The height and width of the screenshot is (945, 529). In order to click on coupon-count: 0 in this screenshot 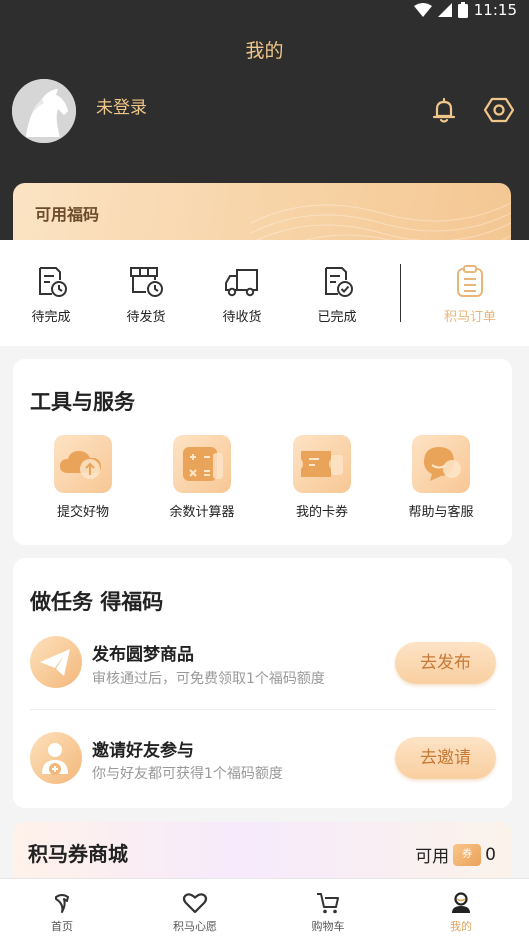, I will do `click(490, 854)`.